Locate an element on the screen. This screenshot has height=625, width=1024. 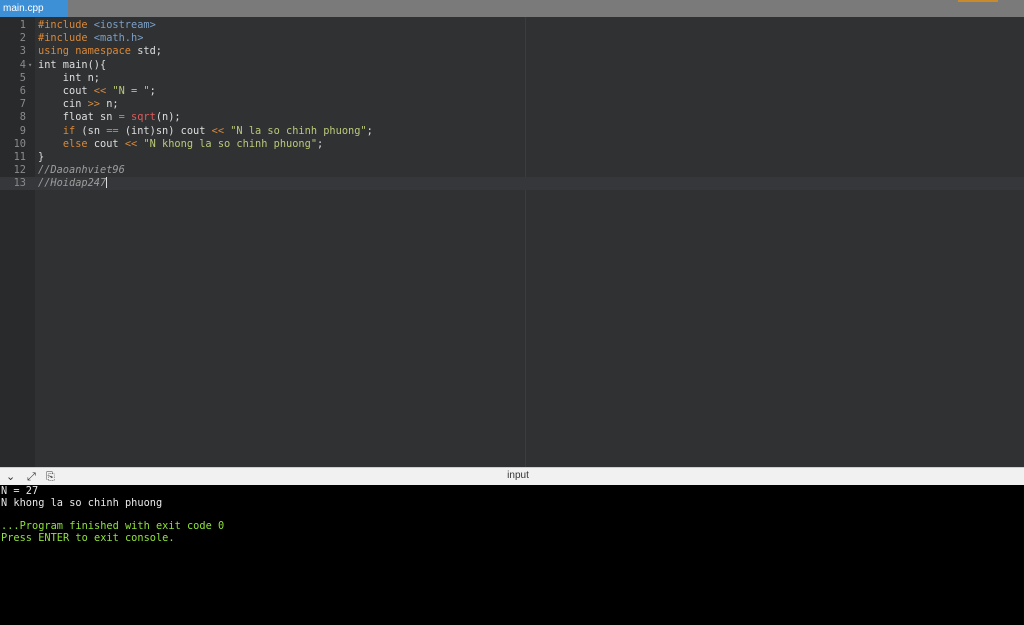
fold-toggle-icon: ▾ is located at coordinates (30, 65).